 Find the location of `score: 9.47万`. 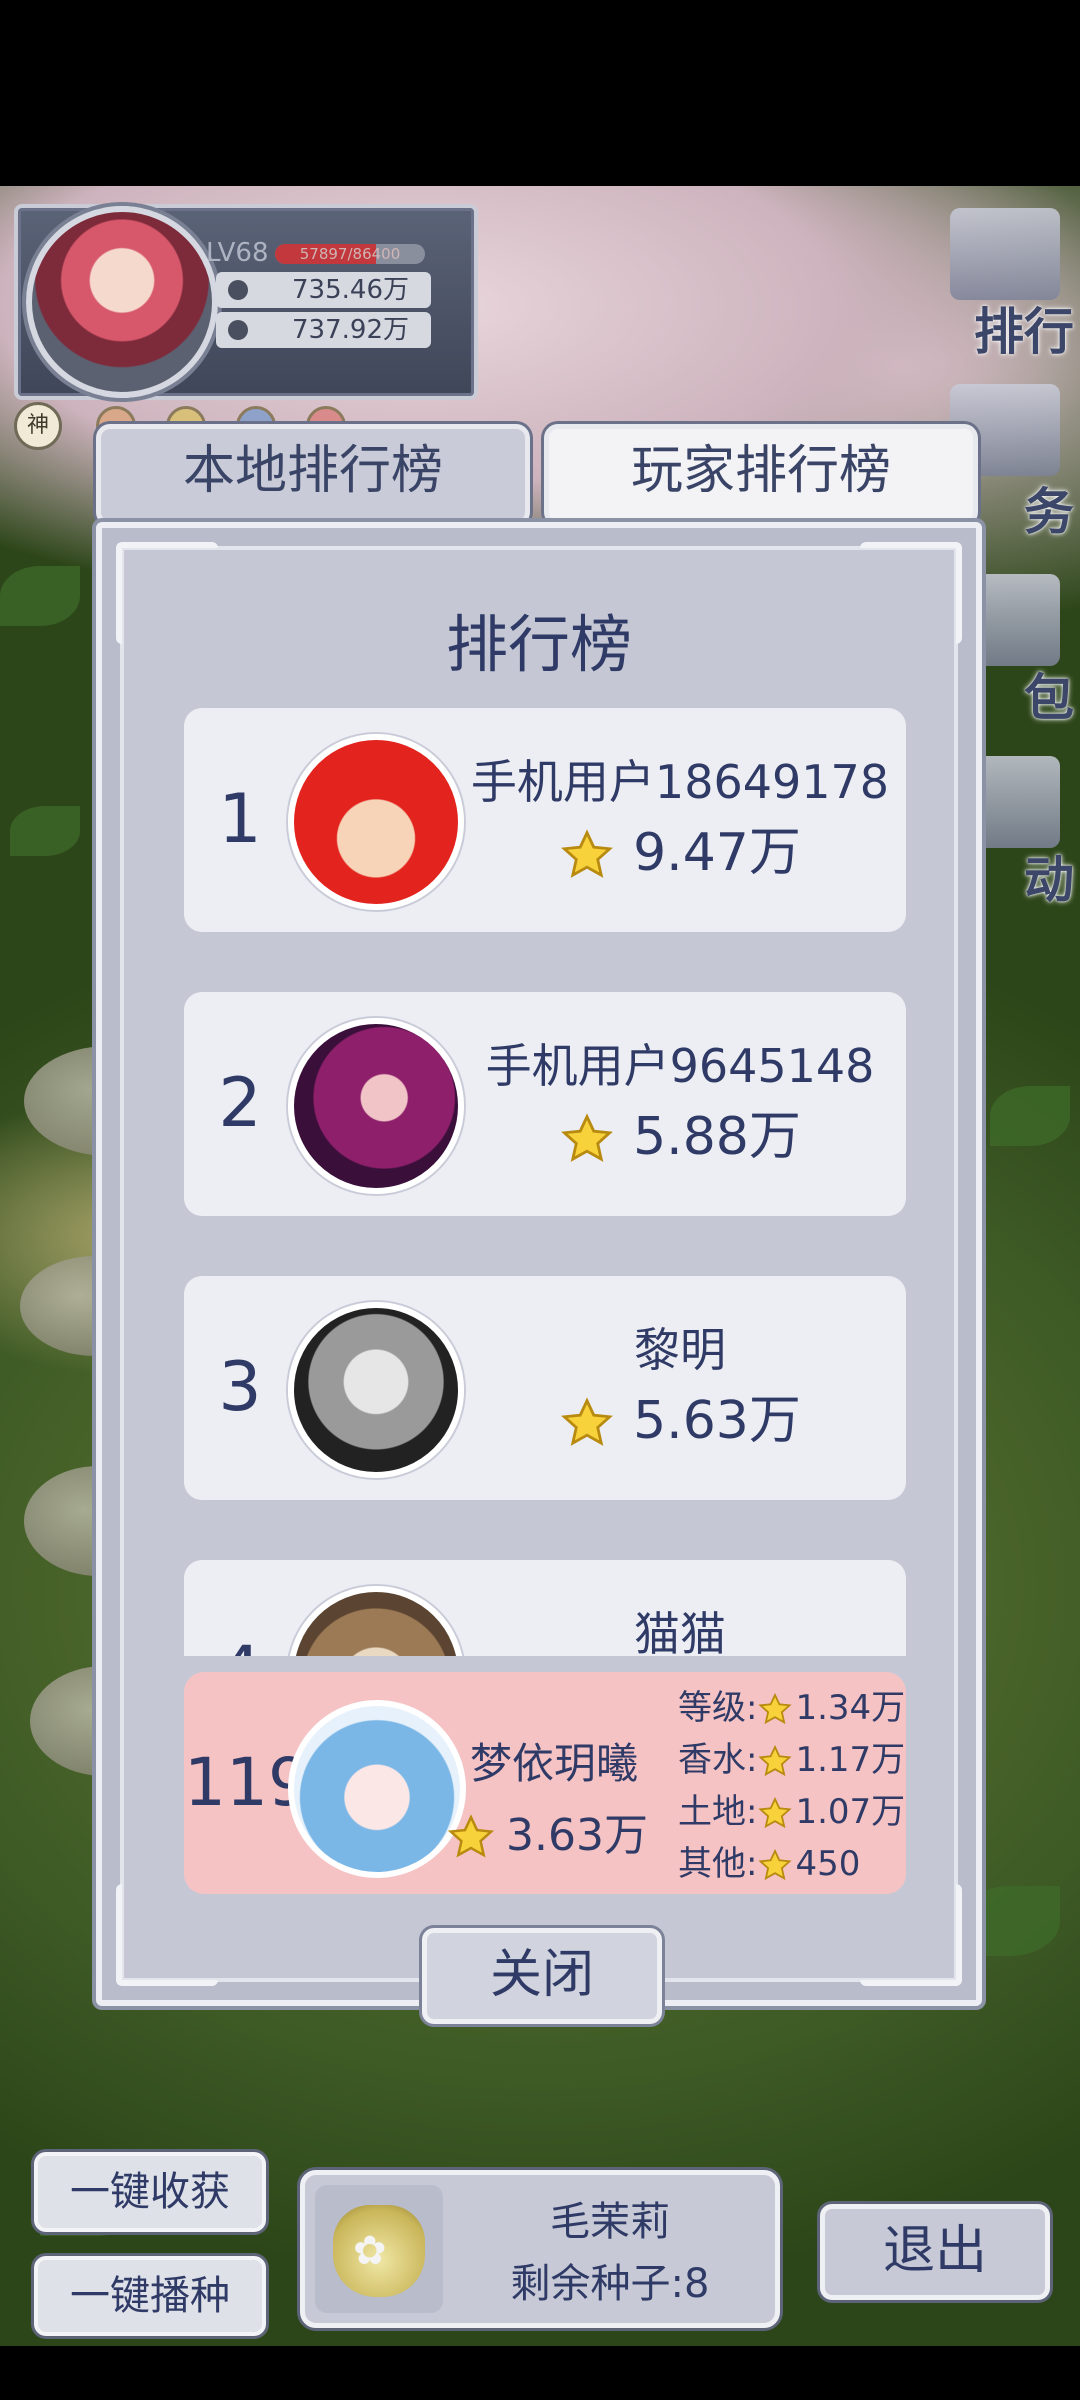

score: 9.47万 is located at coordinates (680, 853).